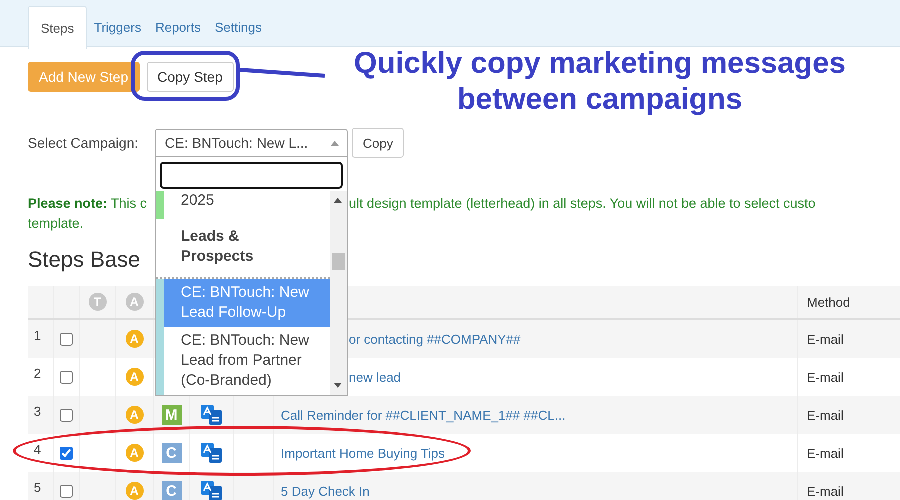  Describe the element at coordinates (38, 373) in the screenshot. I see `row-number: 2` at that location.